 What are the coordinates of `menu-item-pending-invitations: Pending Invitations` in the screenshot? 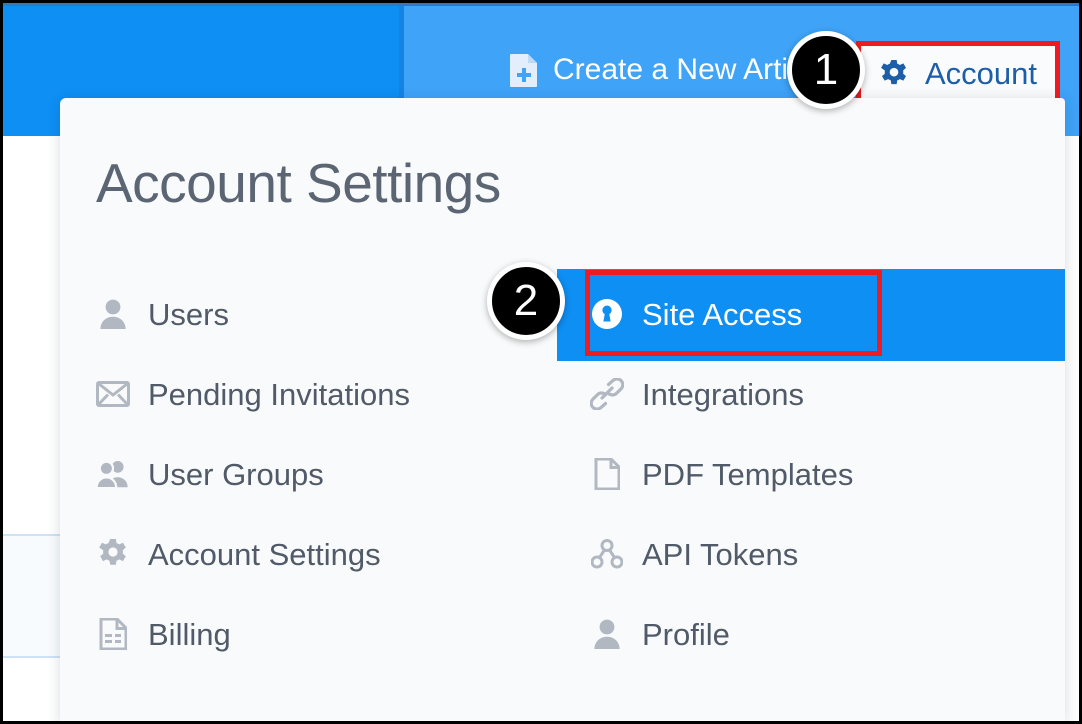 It's located at (253, 394).